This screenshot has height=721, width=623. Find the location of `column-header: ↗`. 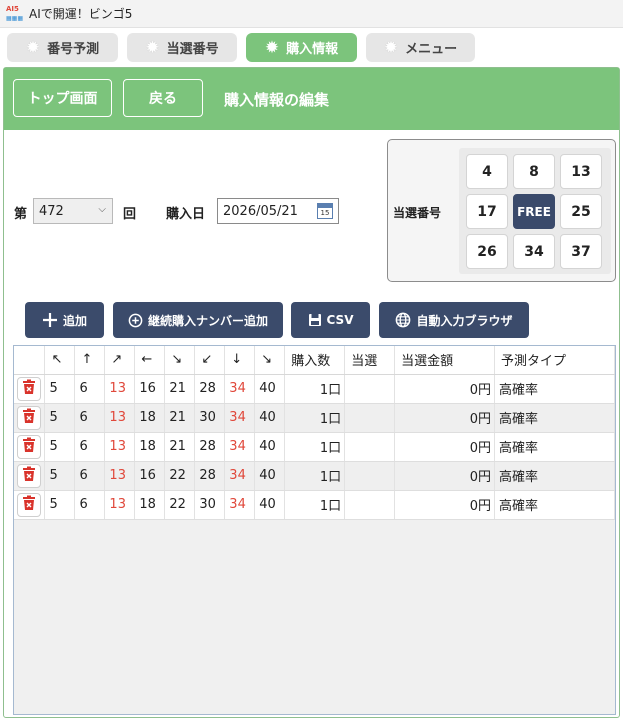

column-header: ↗ is located at coordinates (120, 360).